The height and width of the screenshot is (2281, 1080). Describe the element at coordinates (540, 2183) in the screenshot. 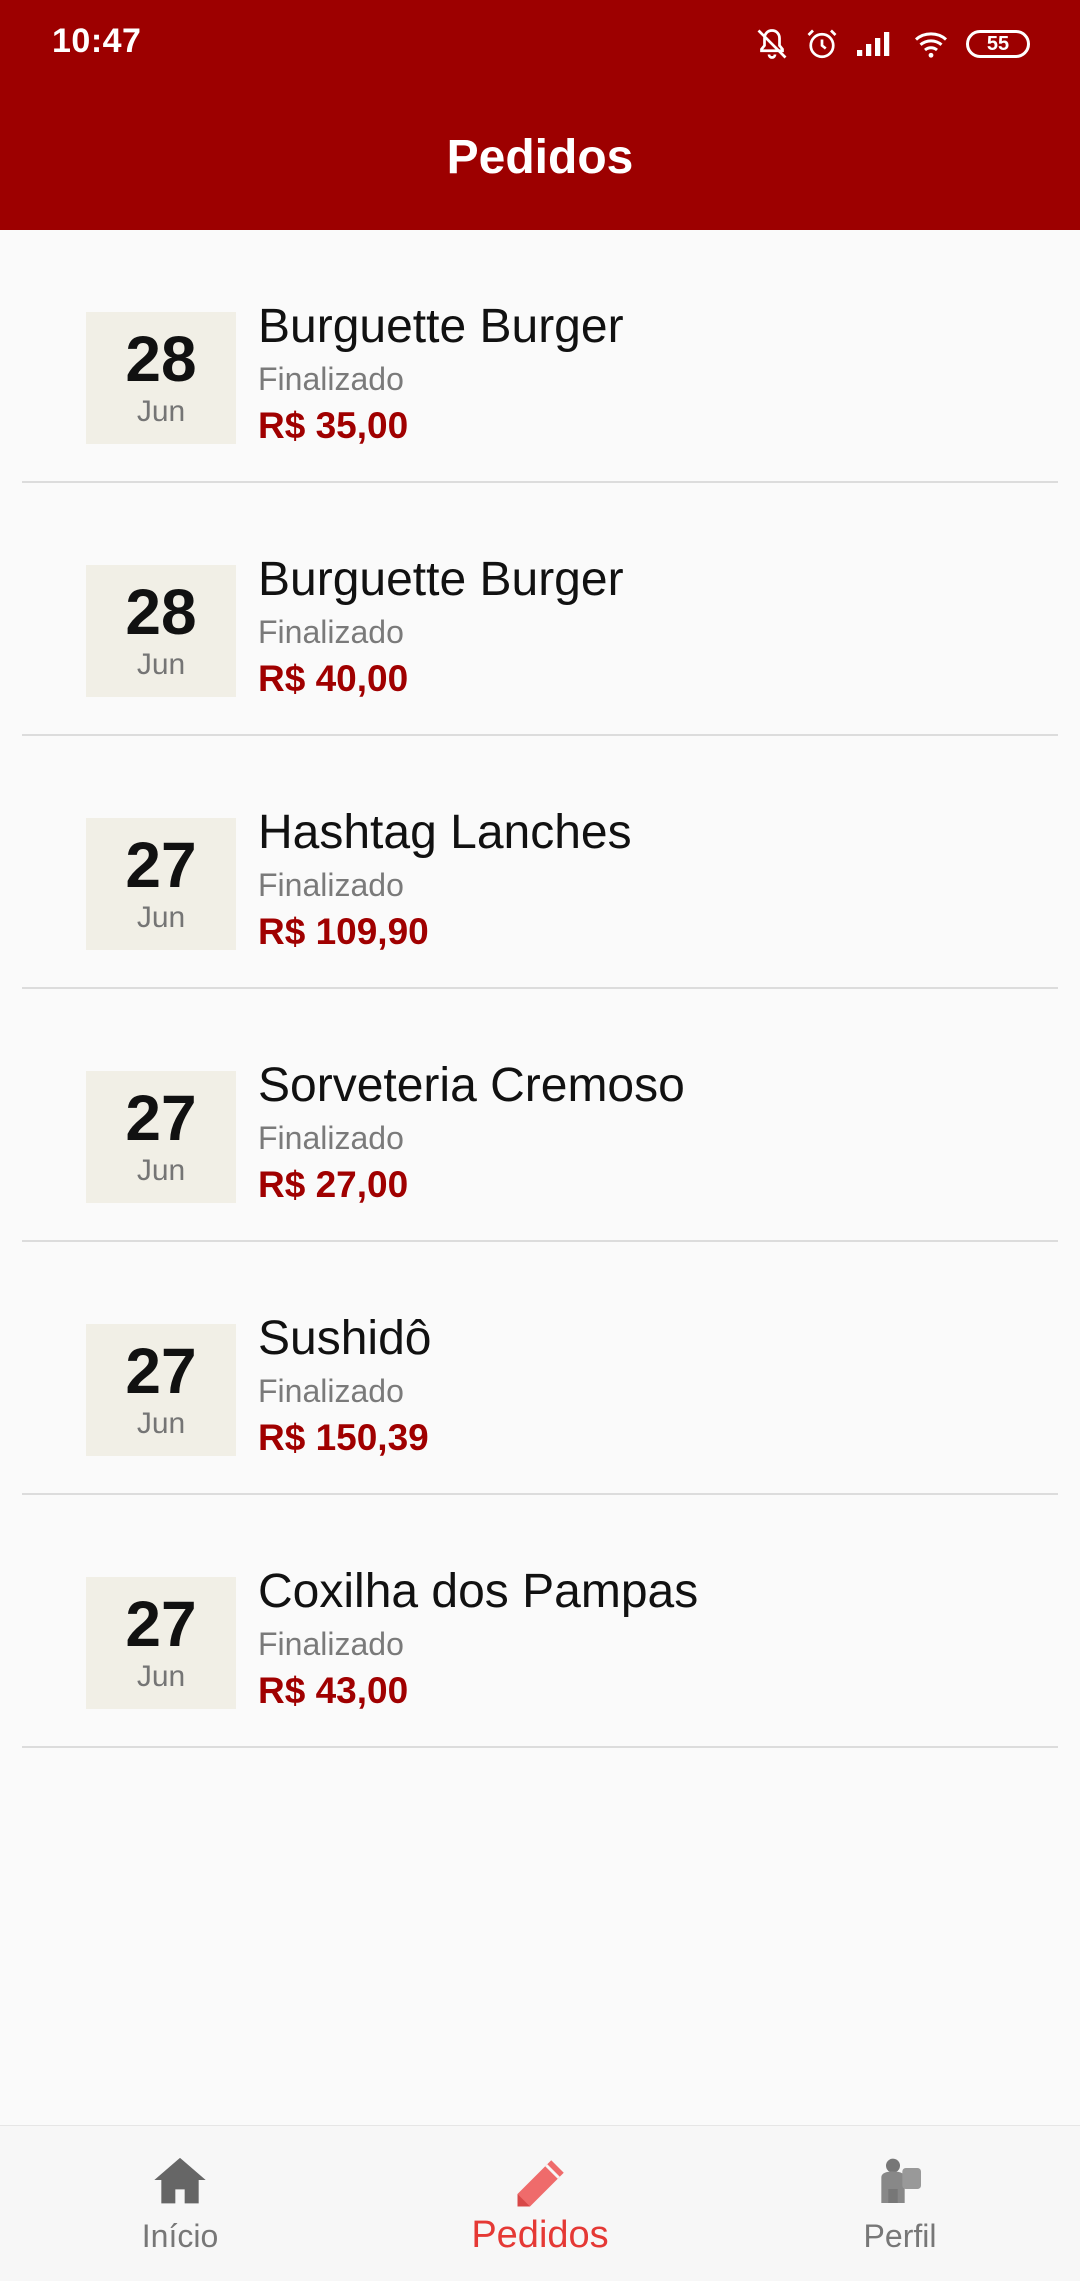

I see `pencil-icon` at that location.